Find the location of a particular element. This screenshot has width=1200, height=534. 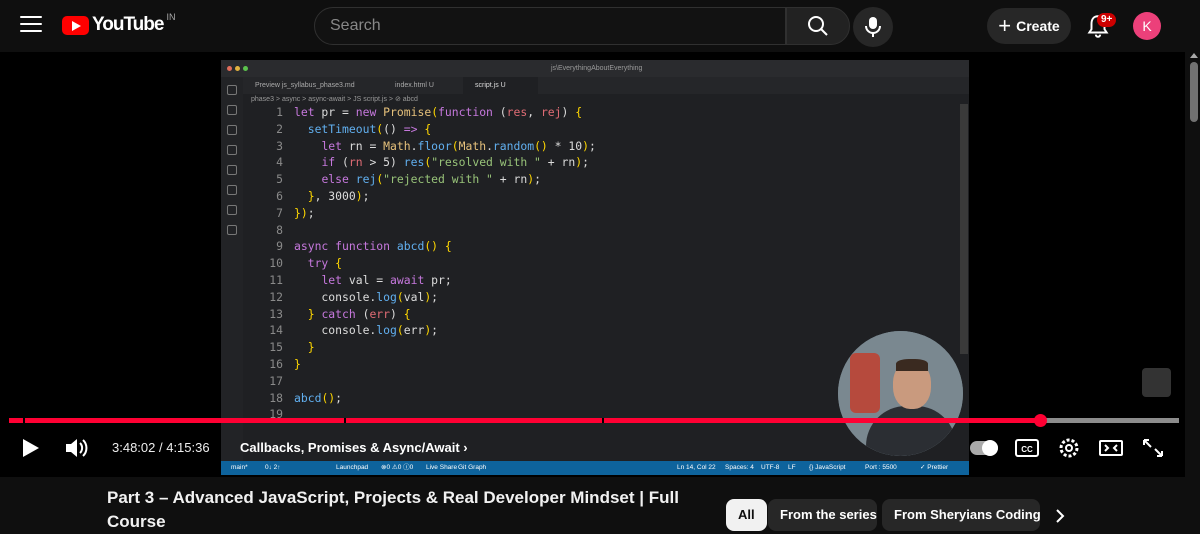

search-icon is located at coordinates (818, 26).